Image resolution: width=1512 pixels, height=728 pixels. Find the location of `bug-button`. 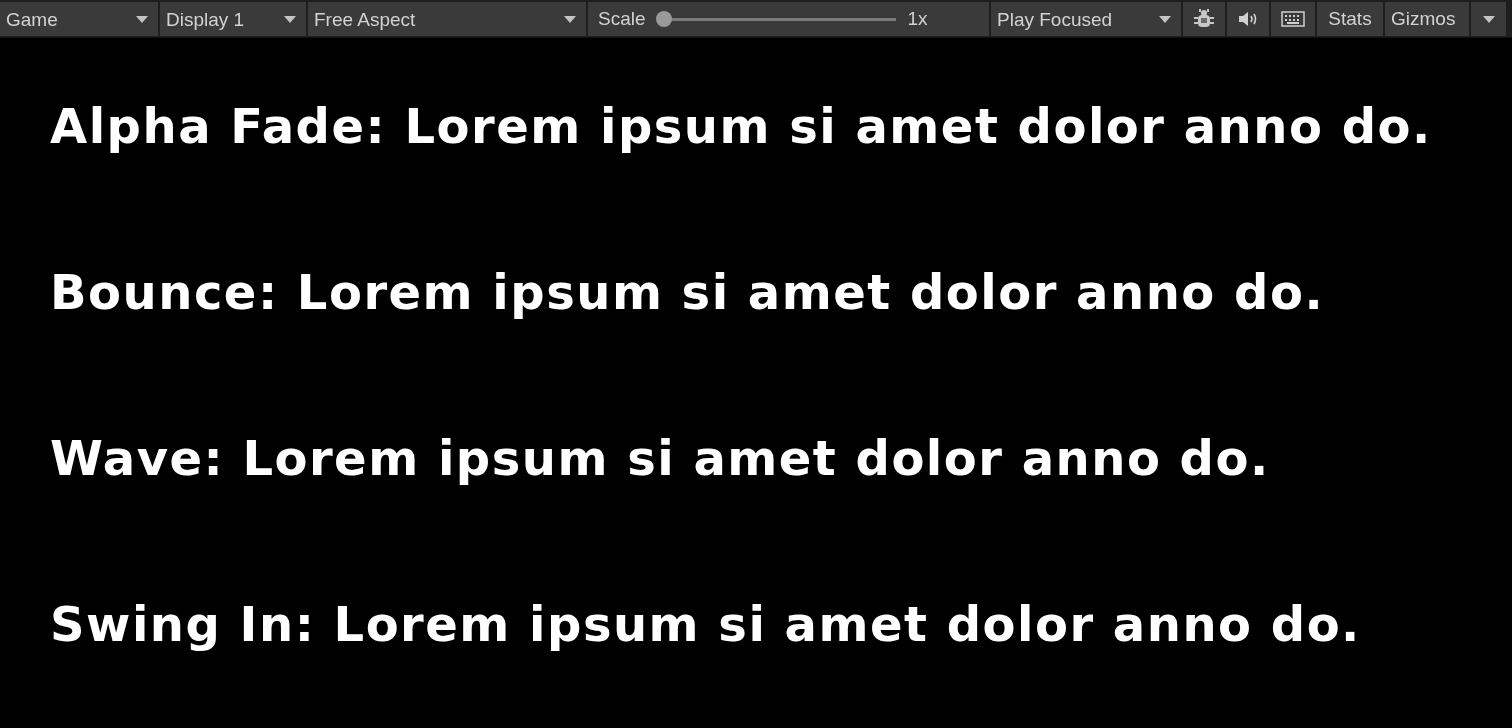

bug-button is located at coordinates (1204, 19).